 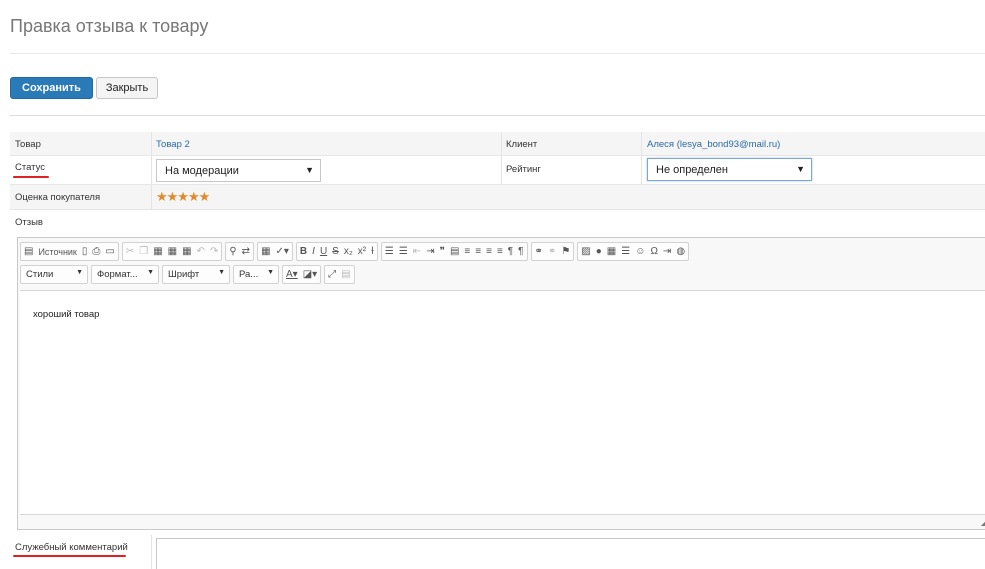 What do you see at coordinates (28, 251) in the screenshot?
I see `source-icon: ▤` at bounding box center [28, 251].